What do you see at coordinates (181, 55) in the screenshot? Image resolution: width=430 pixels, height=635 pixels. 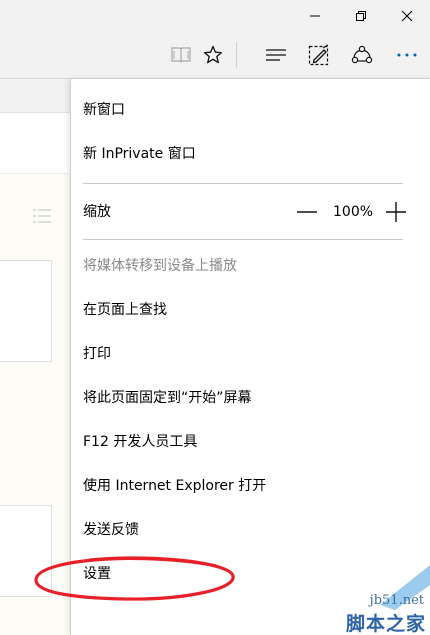 I see `book-icon` at bounding box center [181, 55].